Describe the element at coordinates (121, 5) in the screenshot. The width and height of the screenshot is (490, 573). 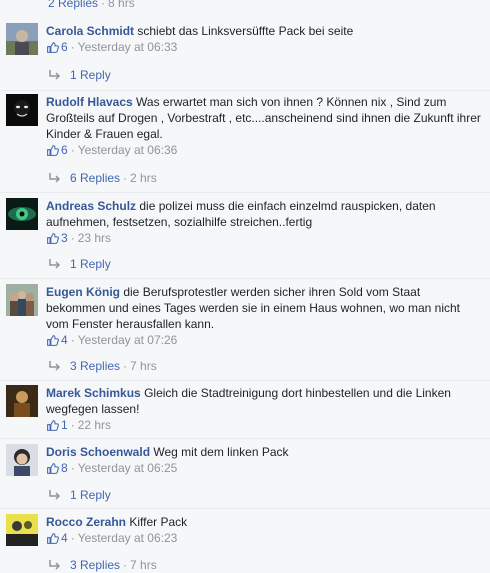
I see `replies-time: 8 hrs` at that location.